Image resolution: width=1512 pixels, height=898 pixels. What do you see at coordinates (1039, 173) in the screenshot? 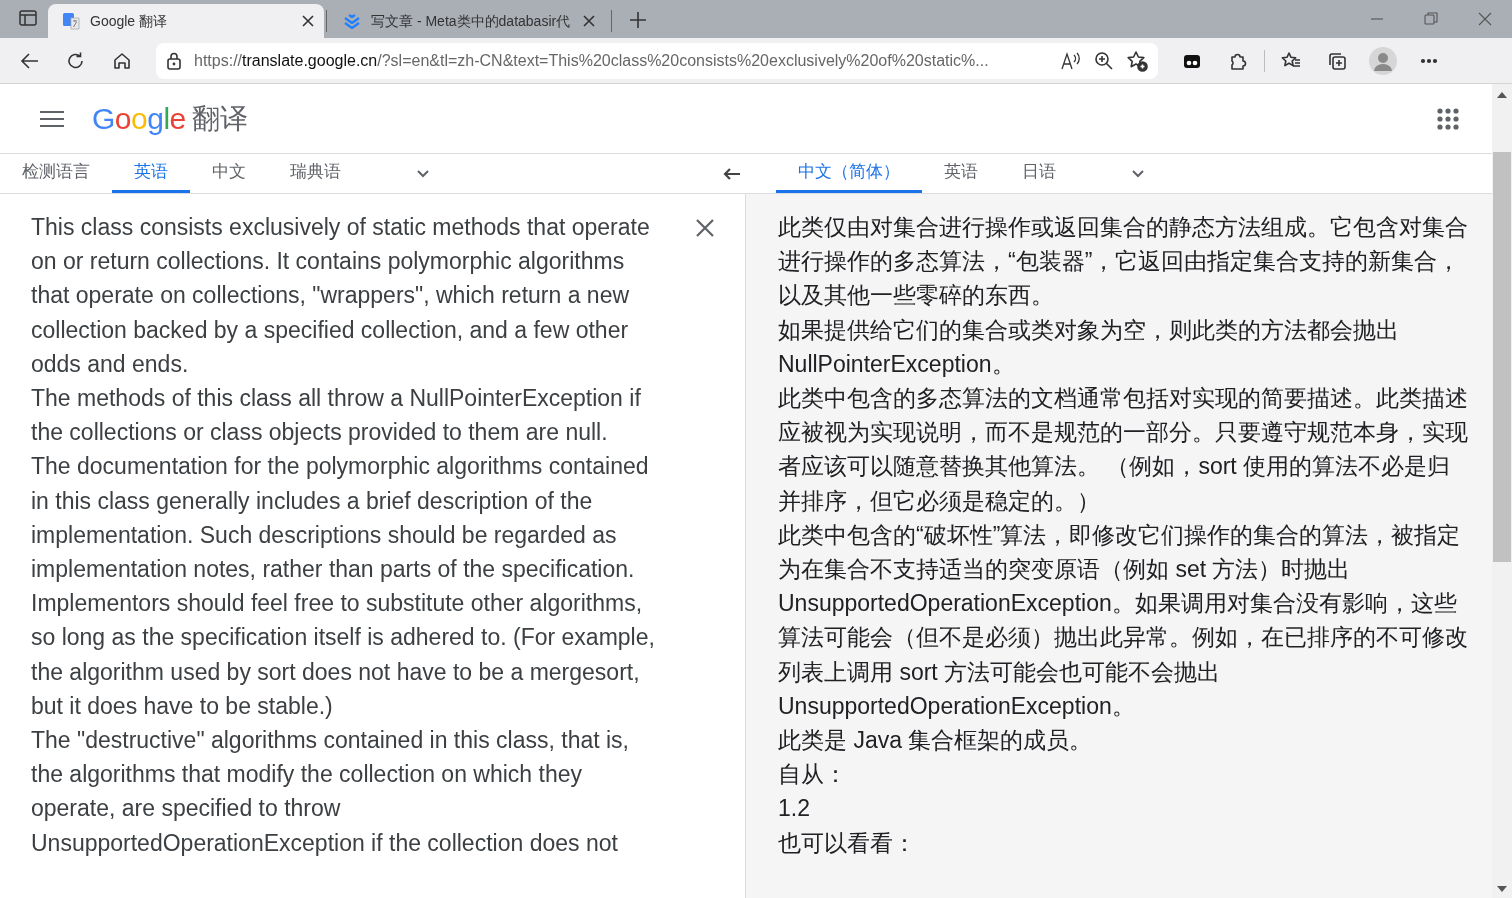
I see `language-tab: 日语` at bounding box center [1039, 173].